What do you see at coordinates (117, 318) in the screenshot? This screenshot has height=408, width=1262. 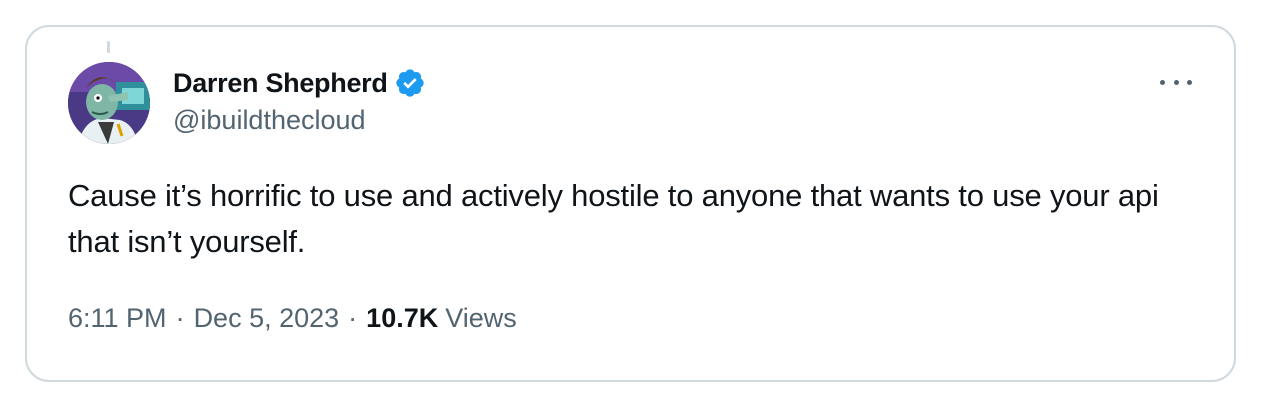 I see `tweet-time: 6:11 PM` at bounding box center [117, 318].